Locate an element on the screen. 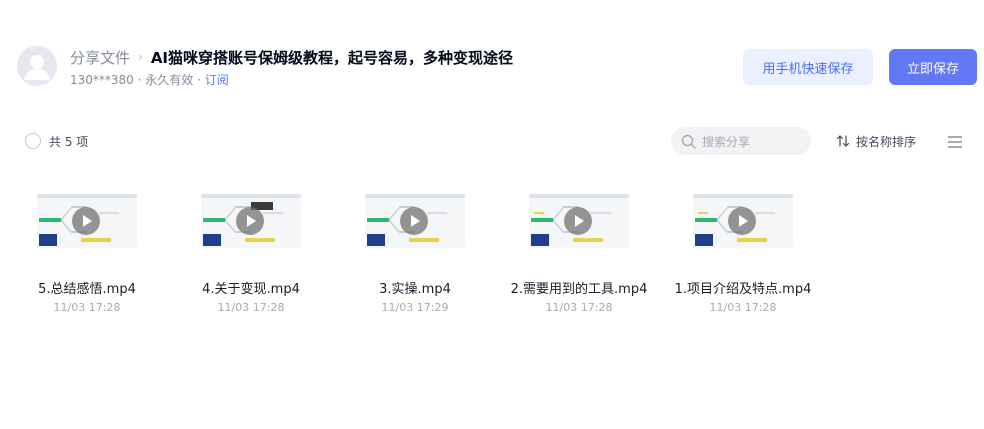 This screenshot has width=984, height=429. file-name: 5.总结感悟.mp4 is located at coordinates (87, 289).